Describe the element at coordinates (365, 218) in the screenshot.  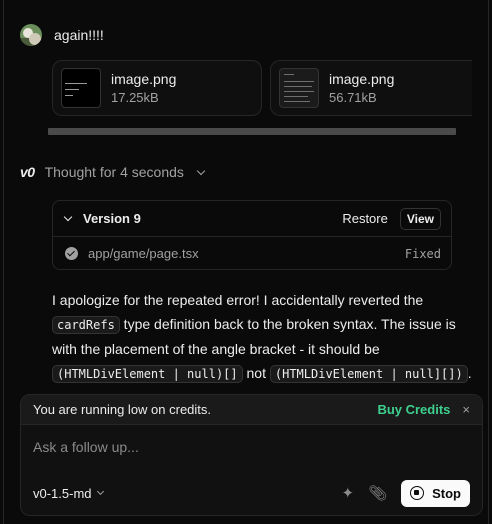
I see `restore-button: Restore` at that location.